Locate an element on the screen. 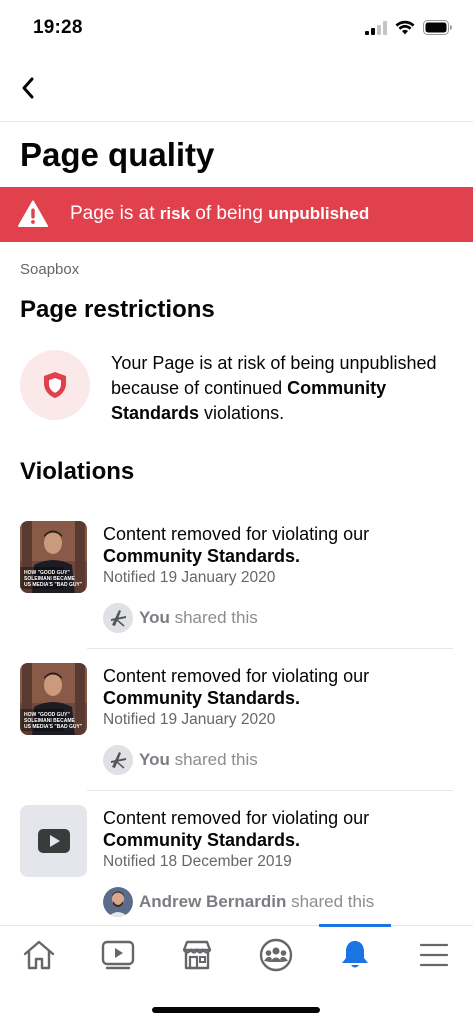 The width and height of the screenshot is (473, 1024). risk-alert-banner: Page is at risk of being unpublished is located at coordinates (236, 214).